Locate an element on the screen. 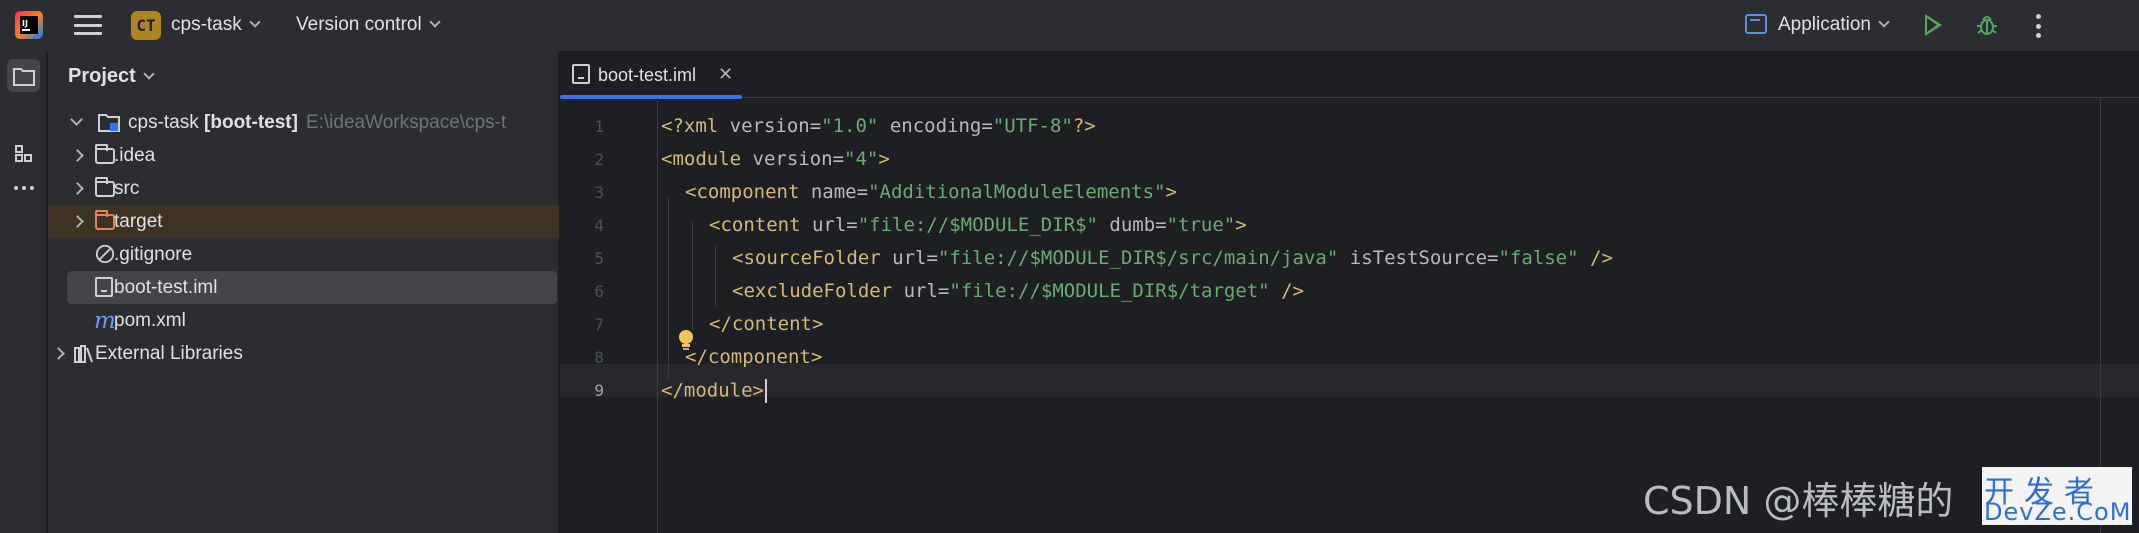 Image resolution: width=2139 pixels, height=533 pixels. tree-item-label: target is located at coordinates (138, 221).